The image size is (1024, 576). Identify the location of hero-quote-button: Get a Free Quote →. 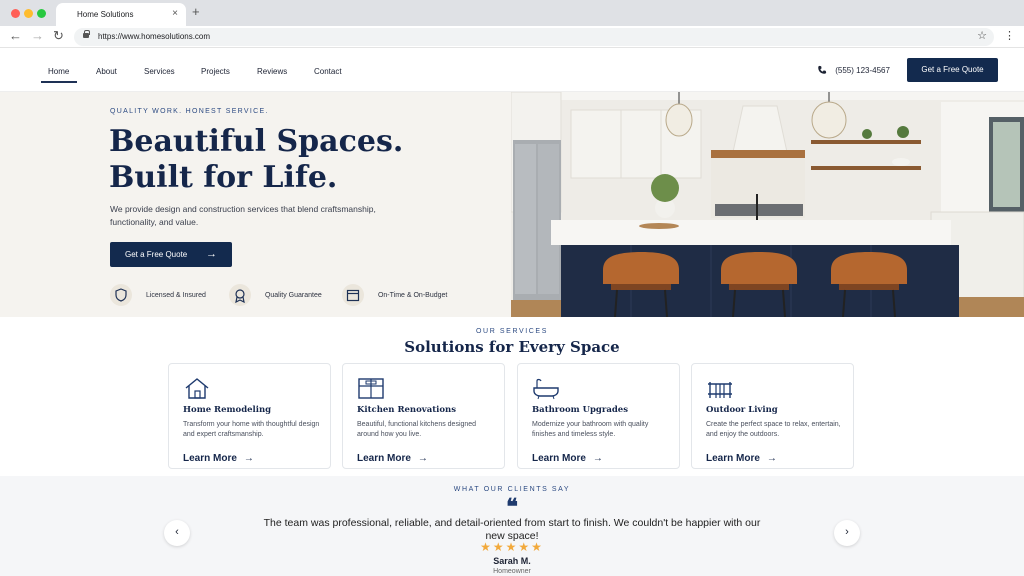
(171, 254).